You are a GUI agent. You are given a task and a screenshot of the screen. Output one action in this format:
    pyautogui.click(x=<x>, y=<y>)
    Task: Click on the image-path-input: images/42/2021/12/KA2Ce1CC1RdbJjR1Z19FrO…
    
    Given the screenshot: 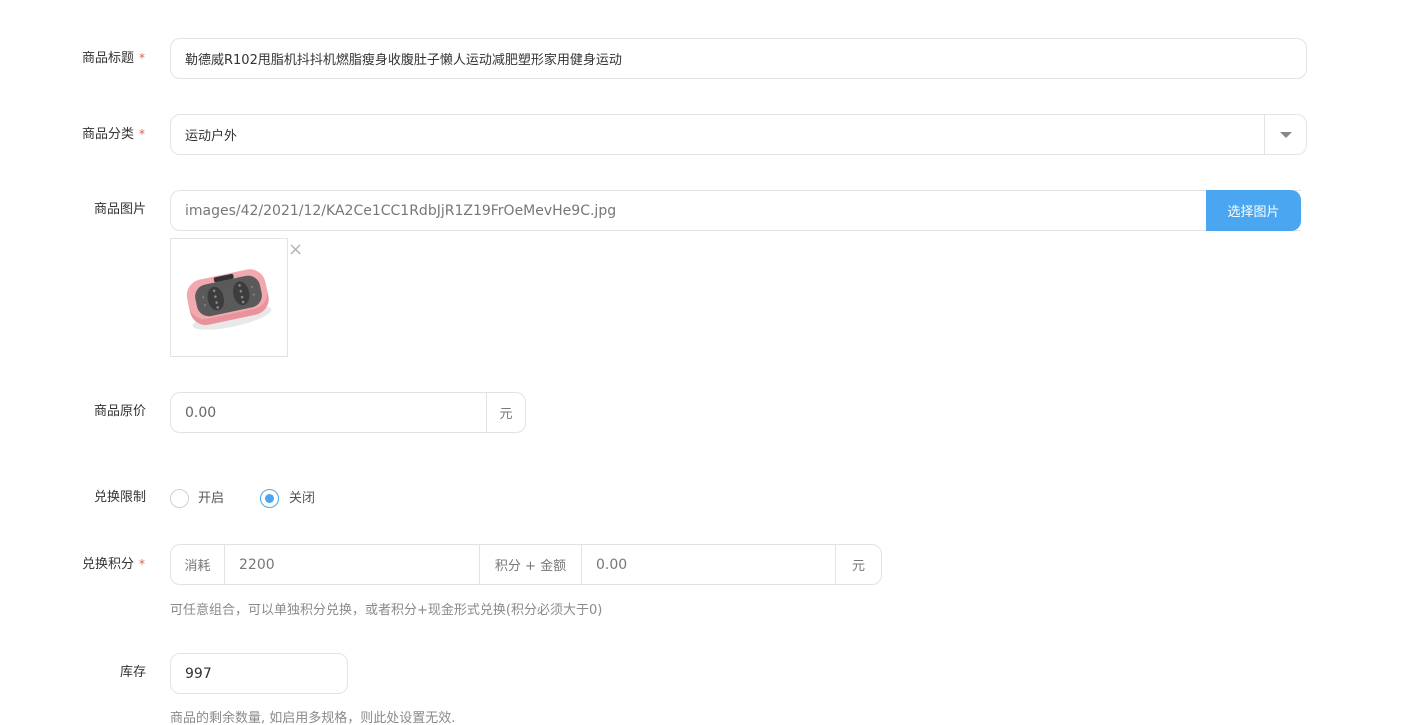 What is the action you would take?
    pyautogui.click(x=735, y=210)
    